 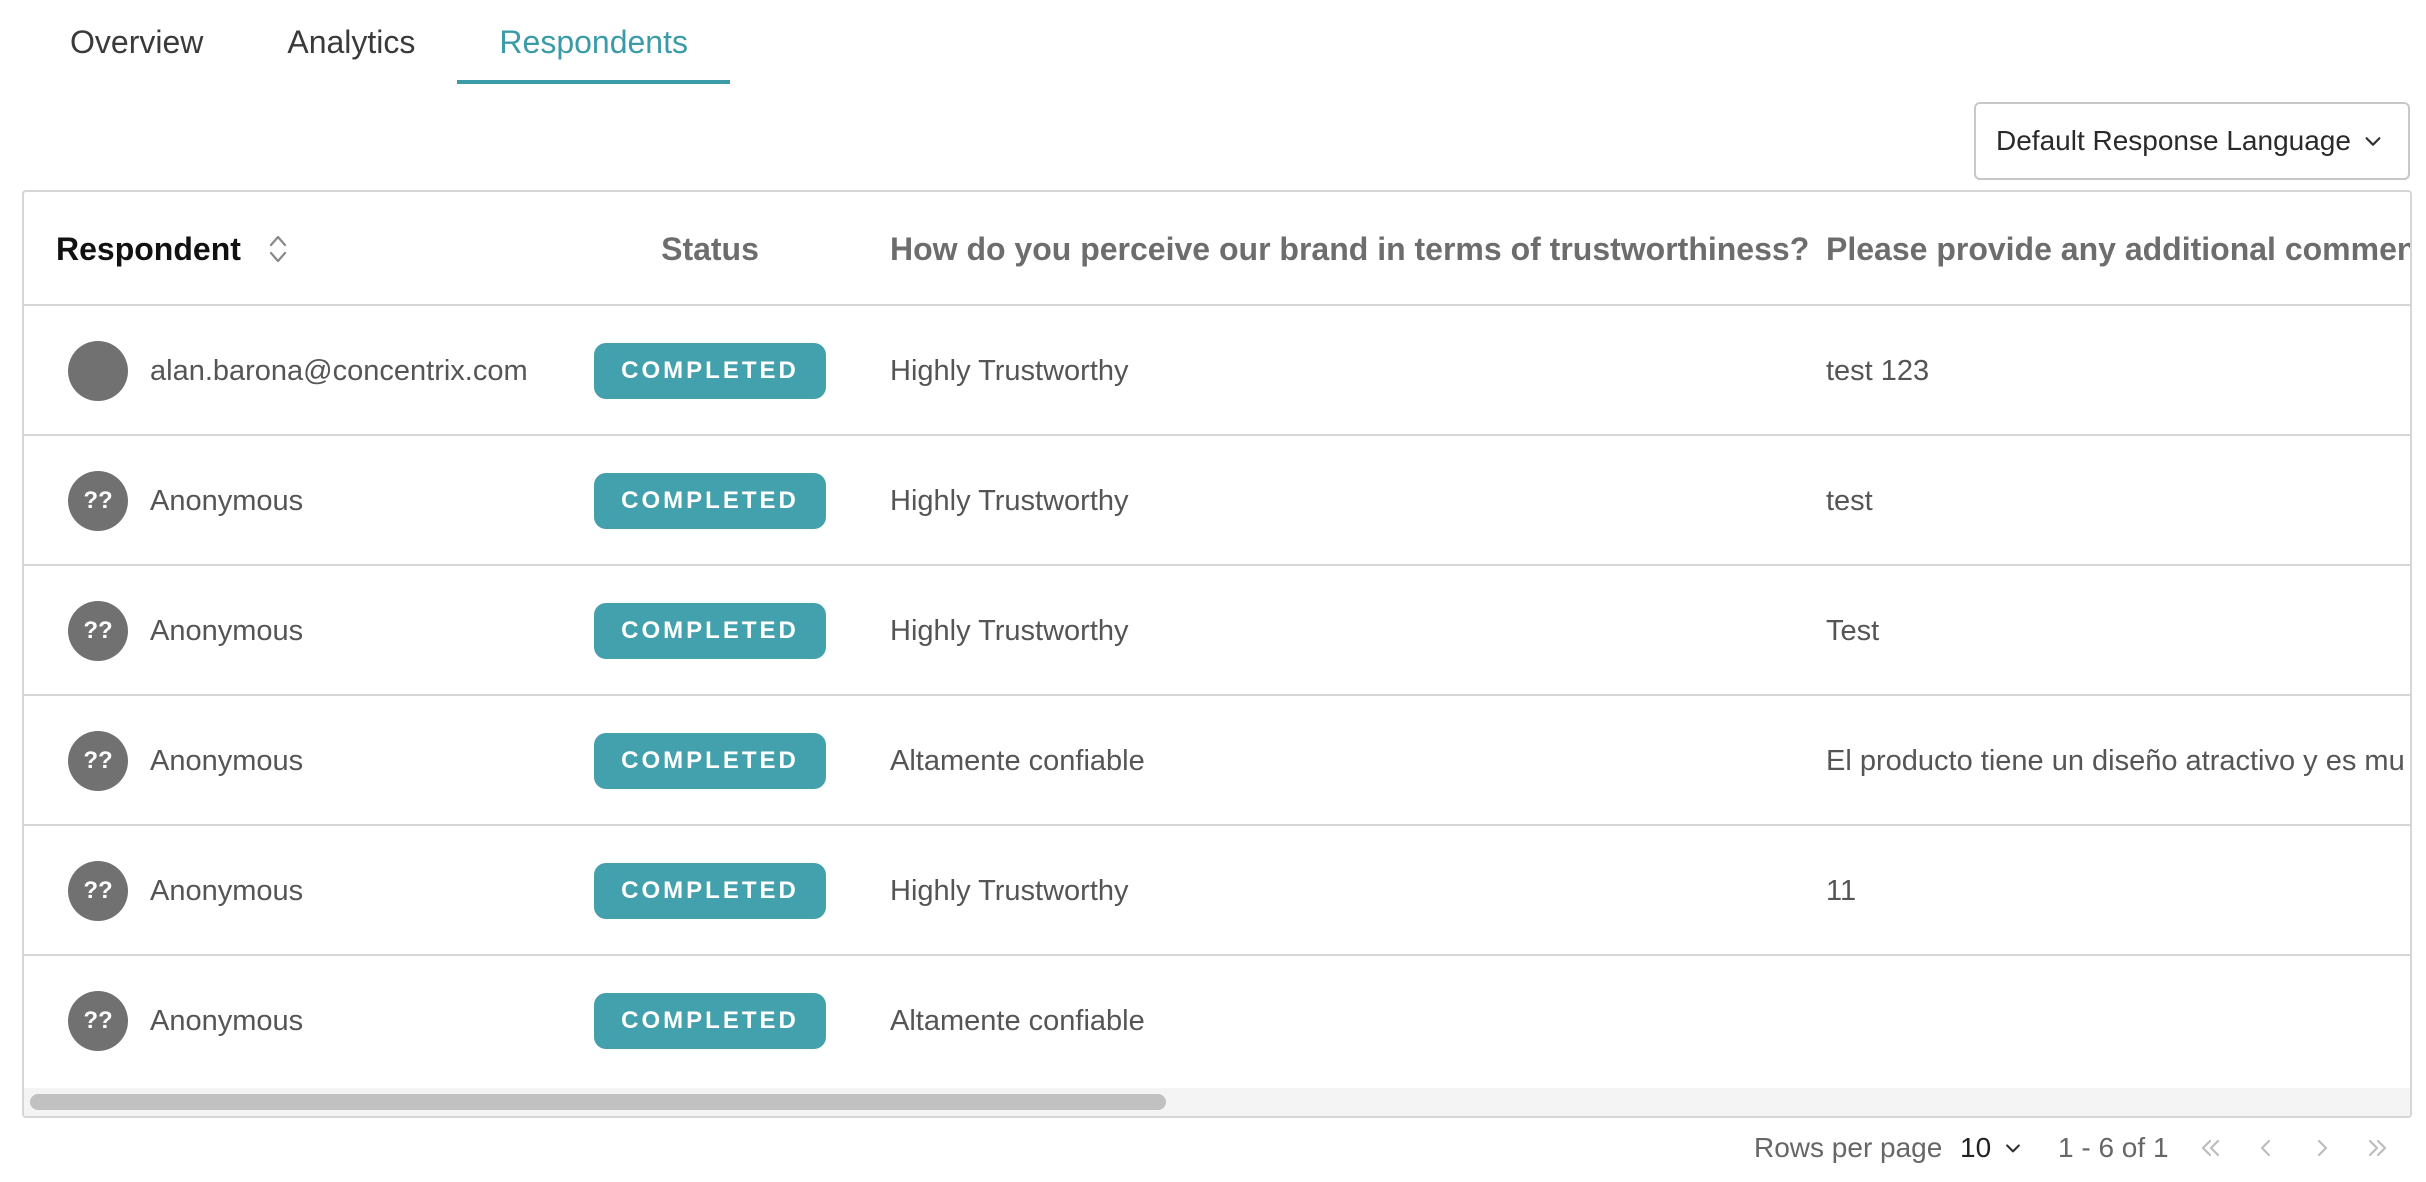 I want to click on rows-per-page-select: 10, so click(x=1991, y=1148).